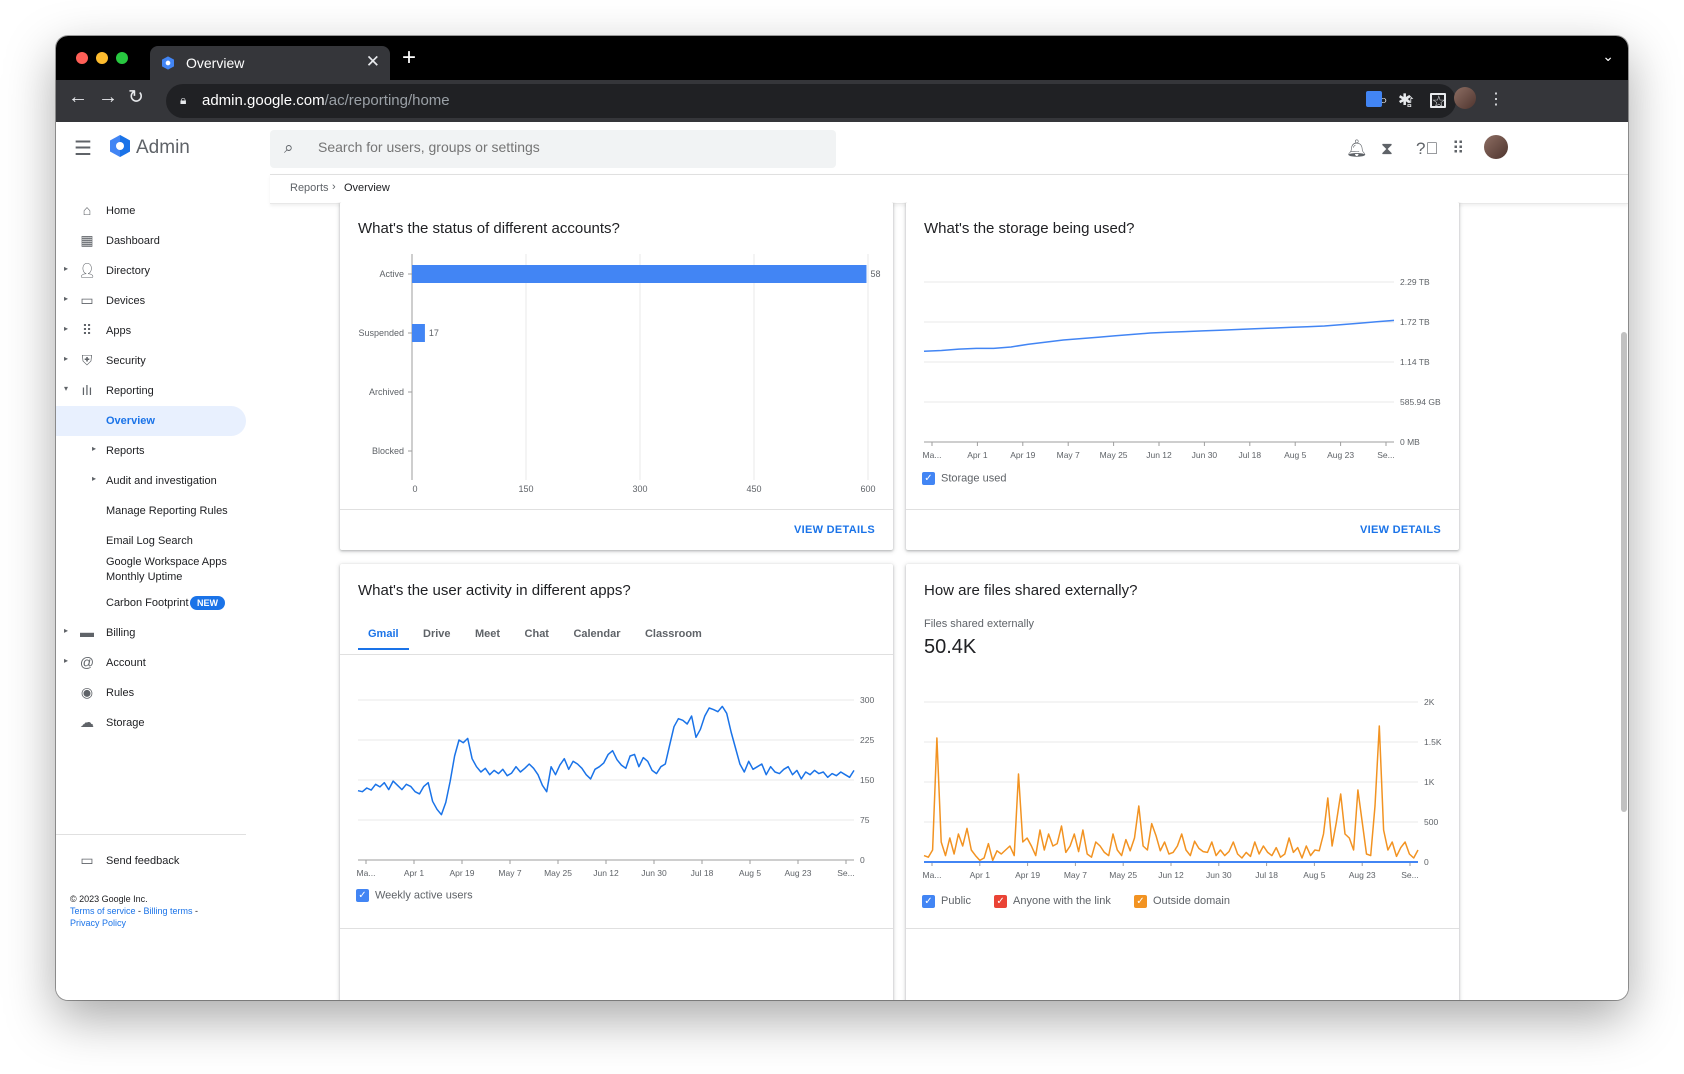 This screenshot has height=1074, width=1684. What do you see at coordinates (128, 271) in the screenshot?
I see `sidebar-item-label: Directory` at bounding box center [128, 271].